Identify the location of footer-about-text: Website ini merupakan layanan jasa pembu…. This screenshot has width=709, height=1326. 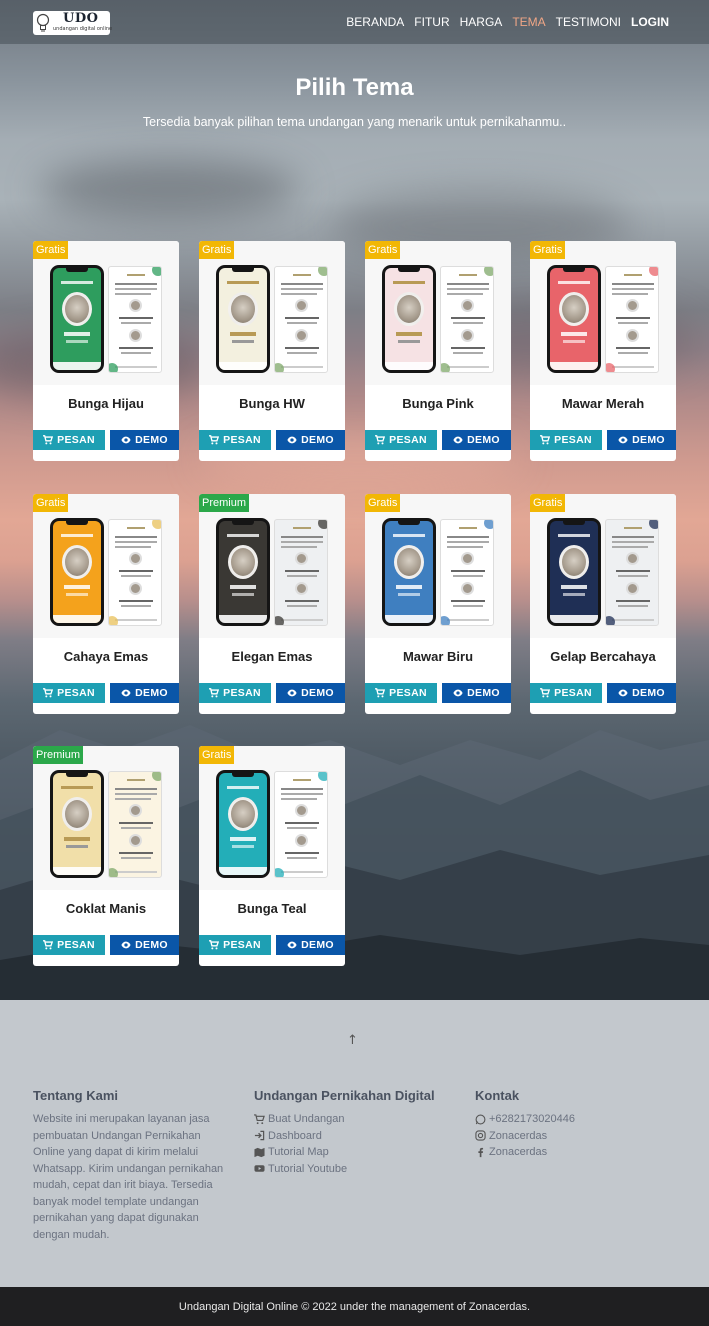
(128, 1177).